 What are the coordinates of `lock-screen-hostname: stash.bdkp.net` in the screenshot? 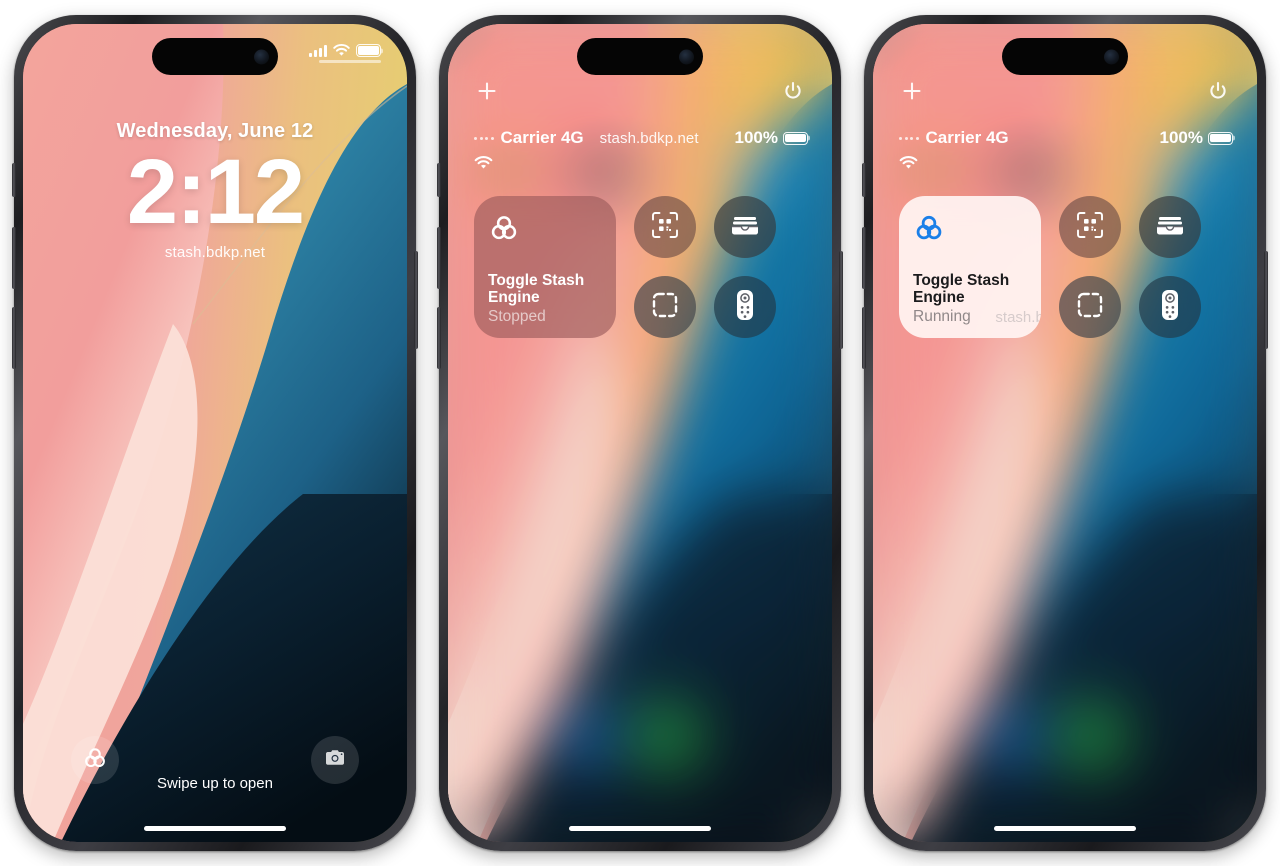 It's located at (215, 252).